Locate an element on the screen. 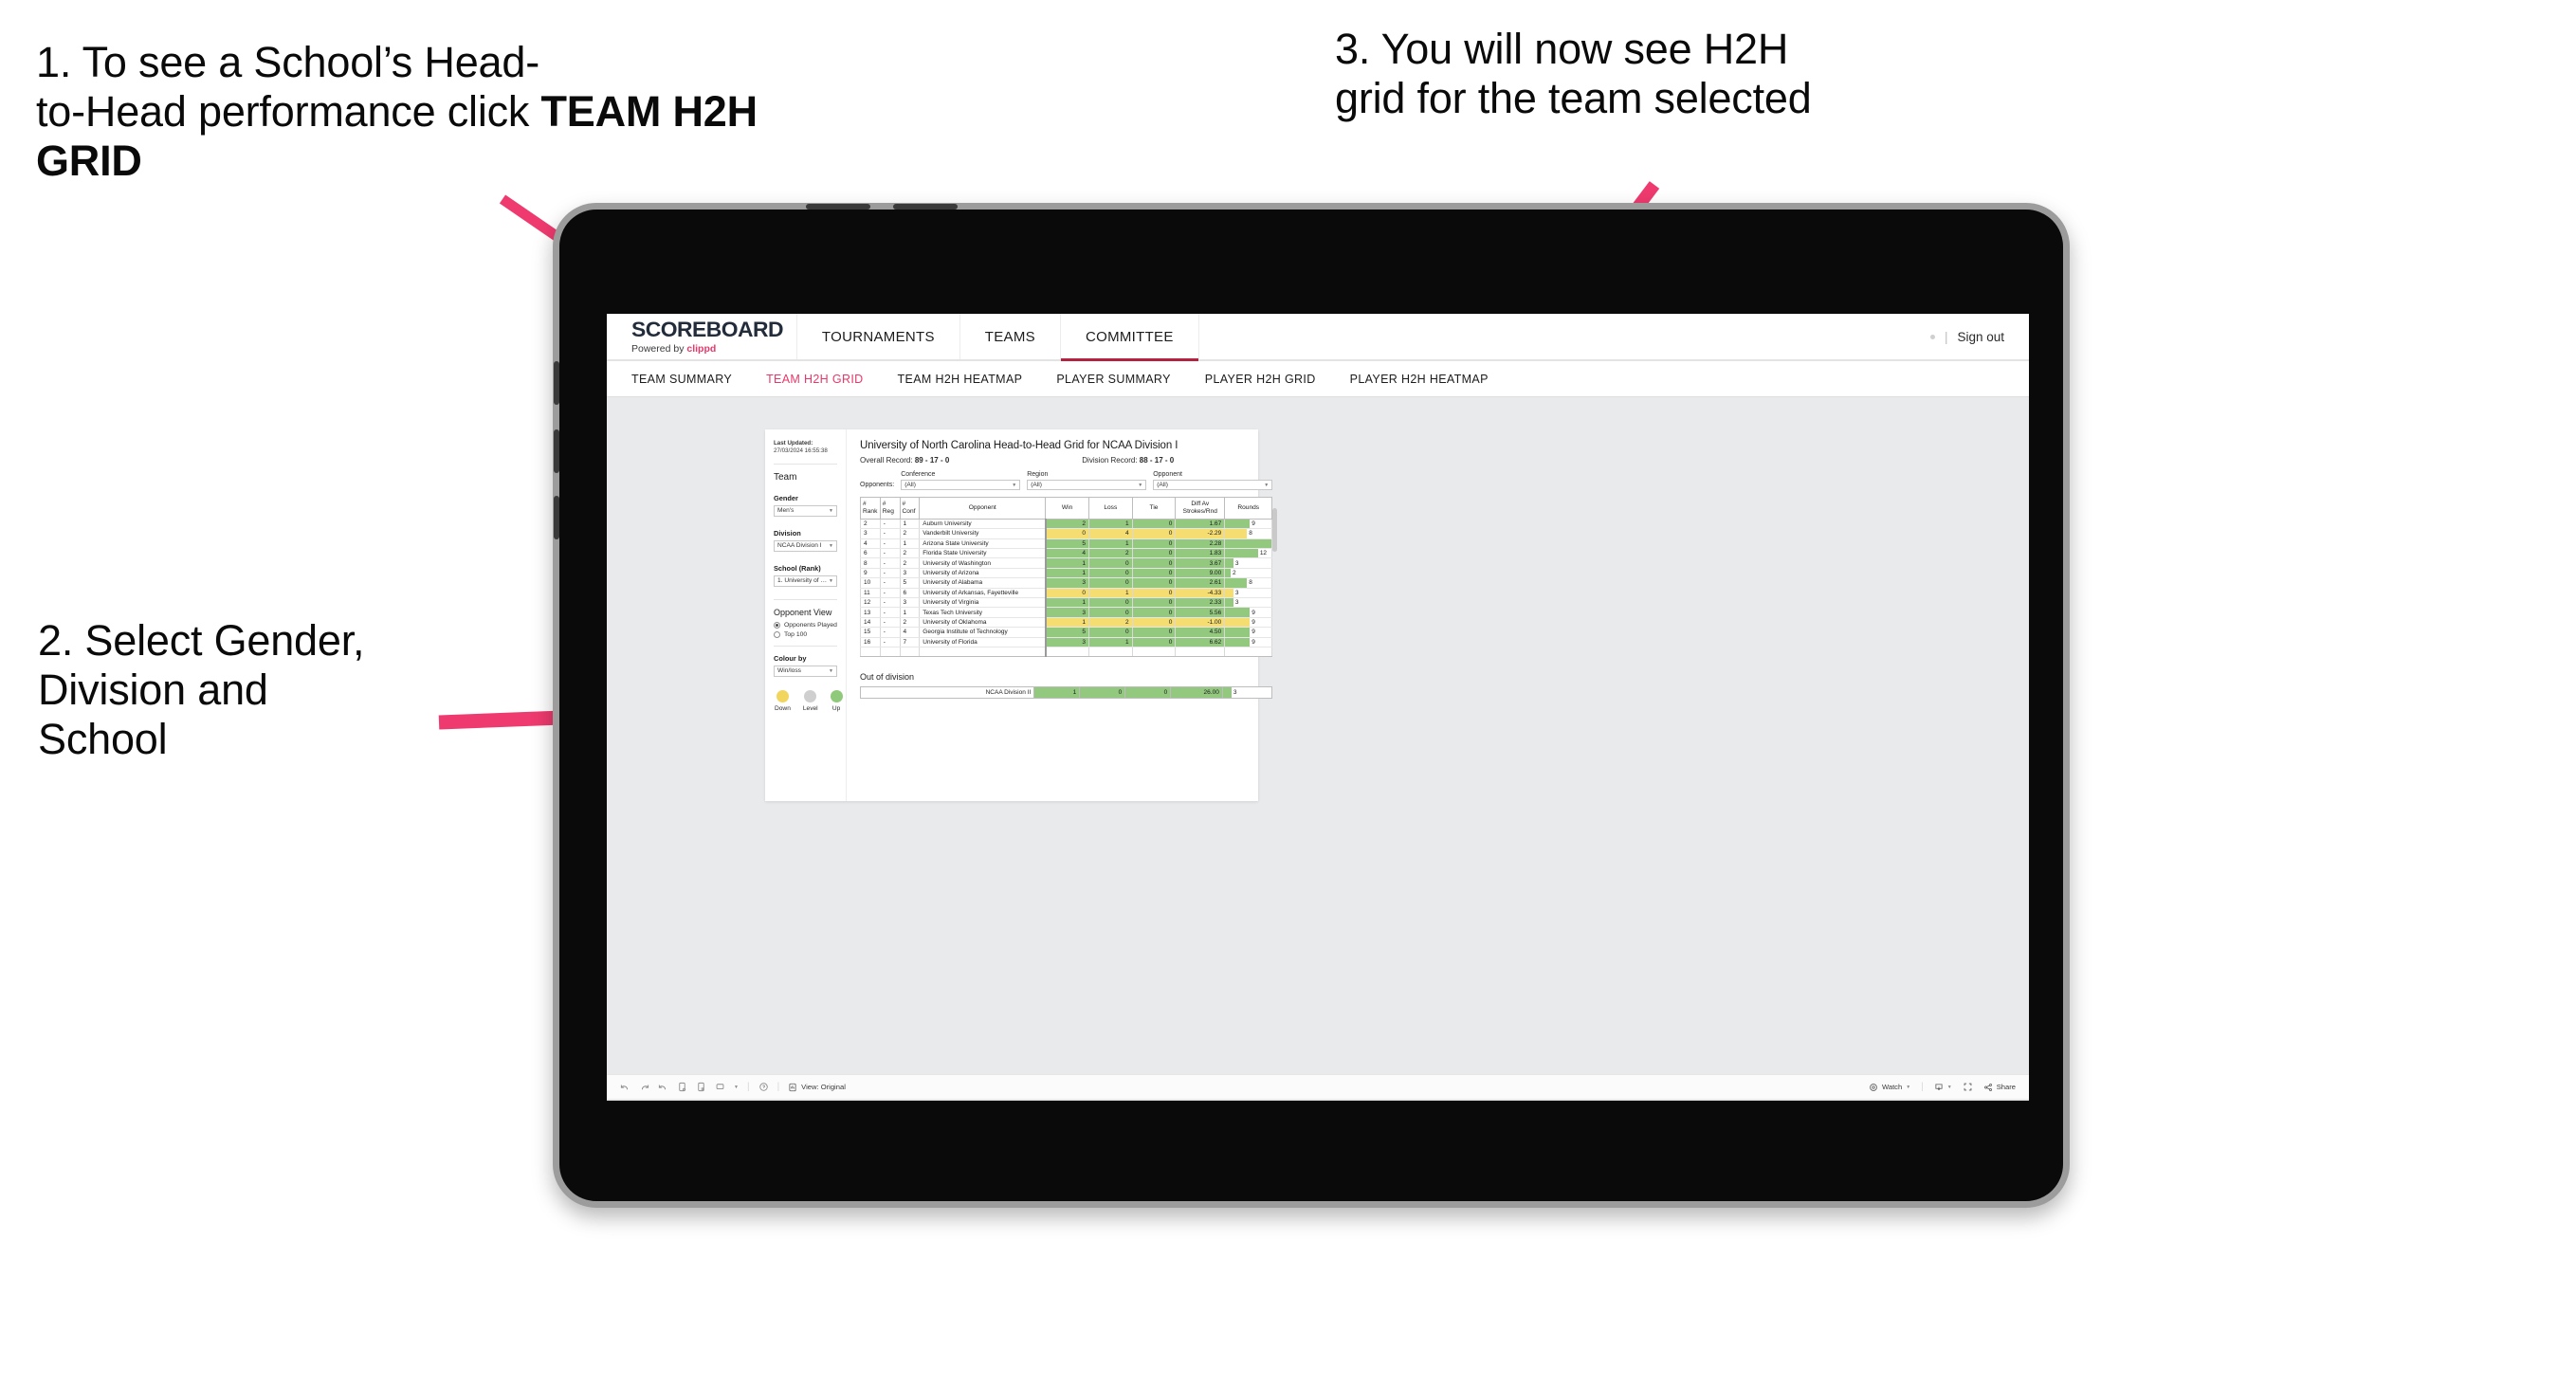 The image size is (2576, 1386). cell-reg: - is located at coordinates (890, 612).